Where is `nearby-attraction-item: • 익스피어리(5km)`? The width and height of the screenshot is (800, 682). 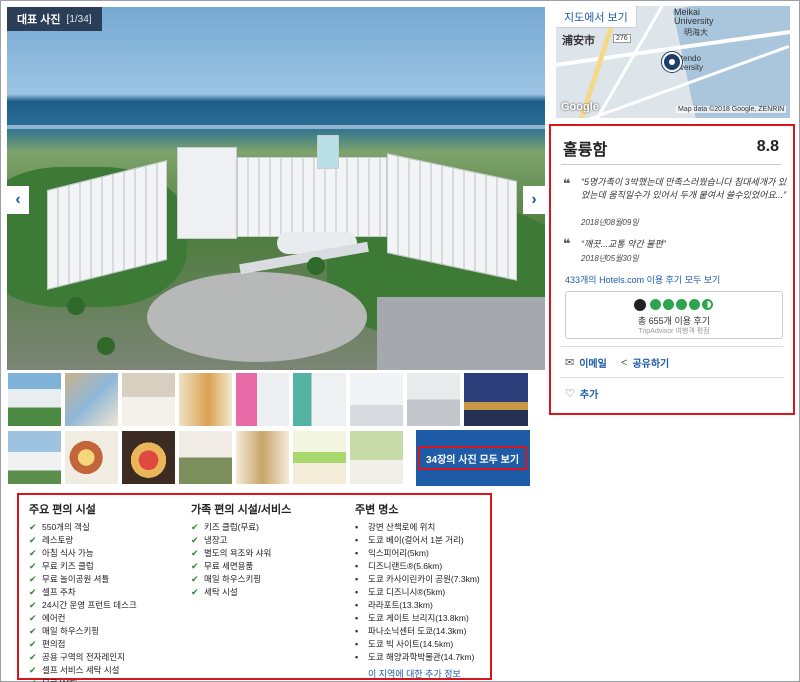
nearby-attraction-item: • 익스피어리(5km) is located at coordinates (417, 553).